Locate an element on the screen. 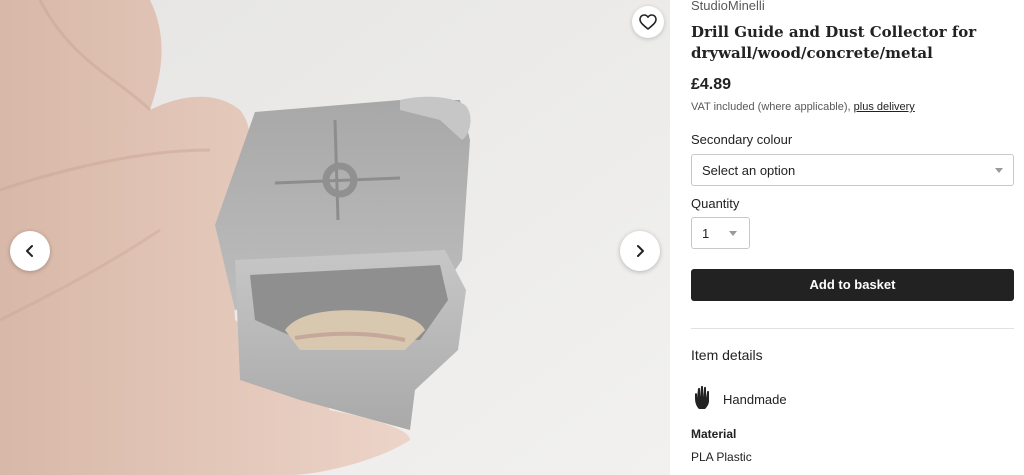  quantity-select: 1 is located at coordinates (720, 233).